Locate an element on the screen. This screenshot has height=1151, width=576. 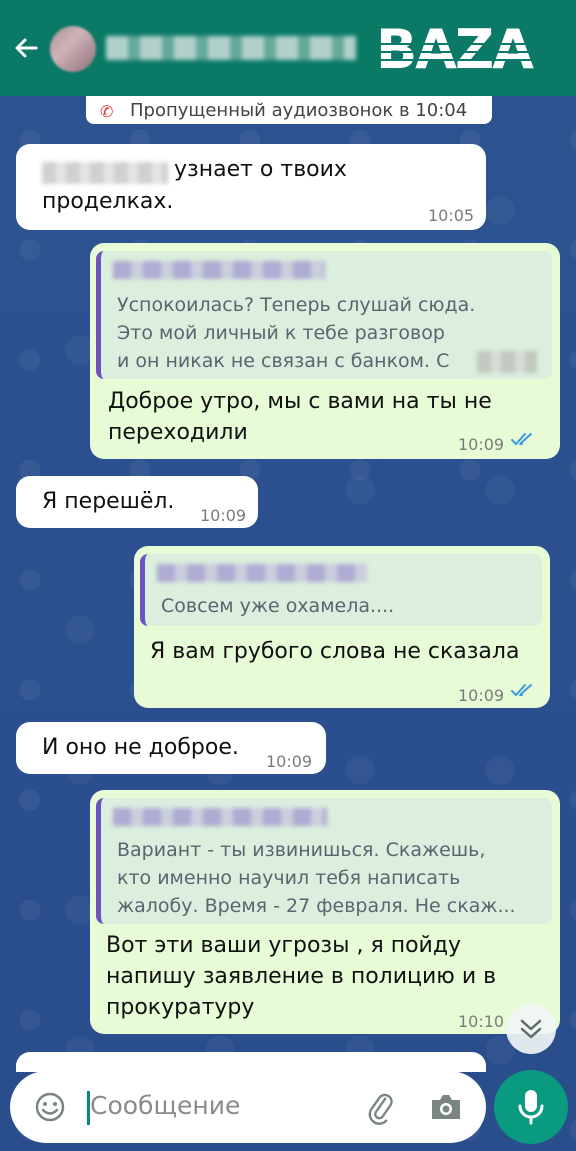
microphone-icon is located at coordinates (531, 1107).